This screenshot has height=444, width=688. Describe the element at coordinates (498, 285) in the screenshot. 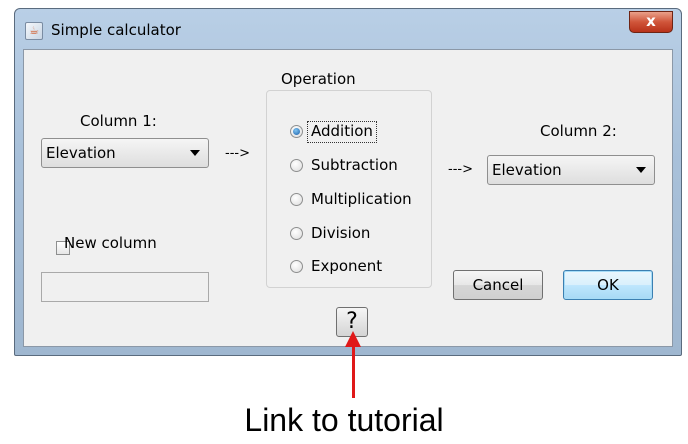

I see `cancel-button: Cancel` at that location.